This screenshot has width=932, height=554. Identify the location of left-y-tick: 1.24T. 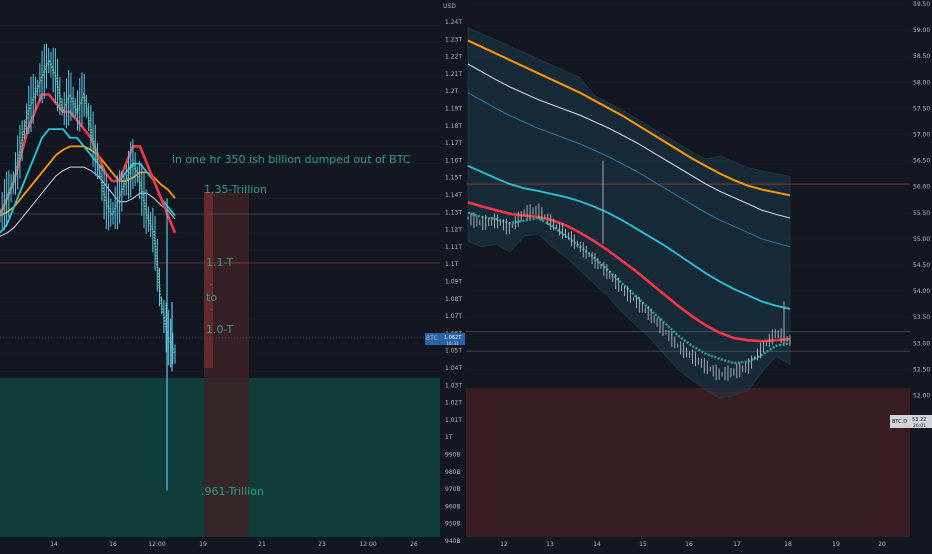
(453, 22).